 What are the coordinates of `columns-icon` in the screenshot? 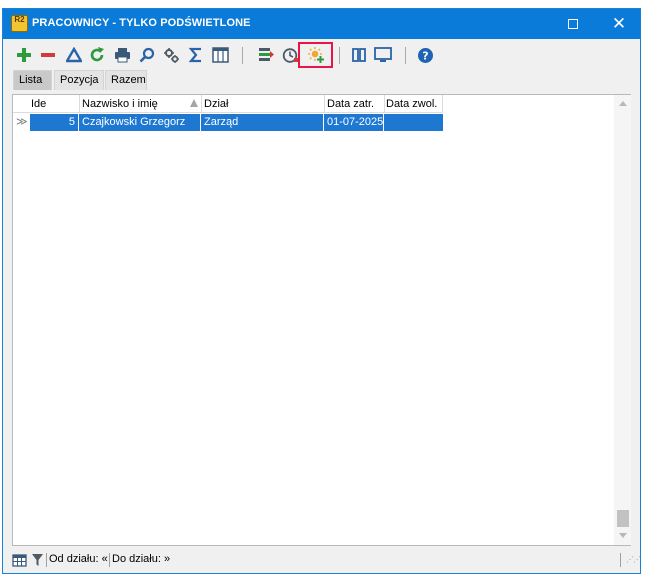 It's located at (220, 55).